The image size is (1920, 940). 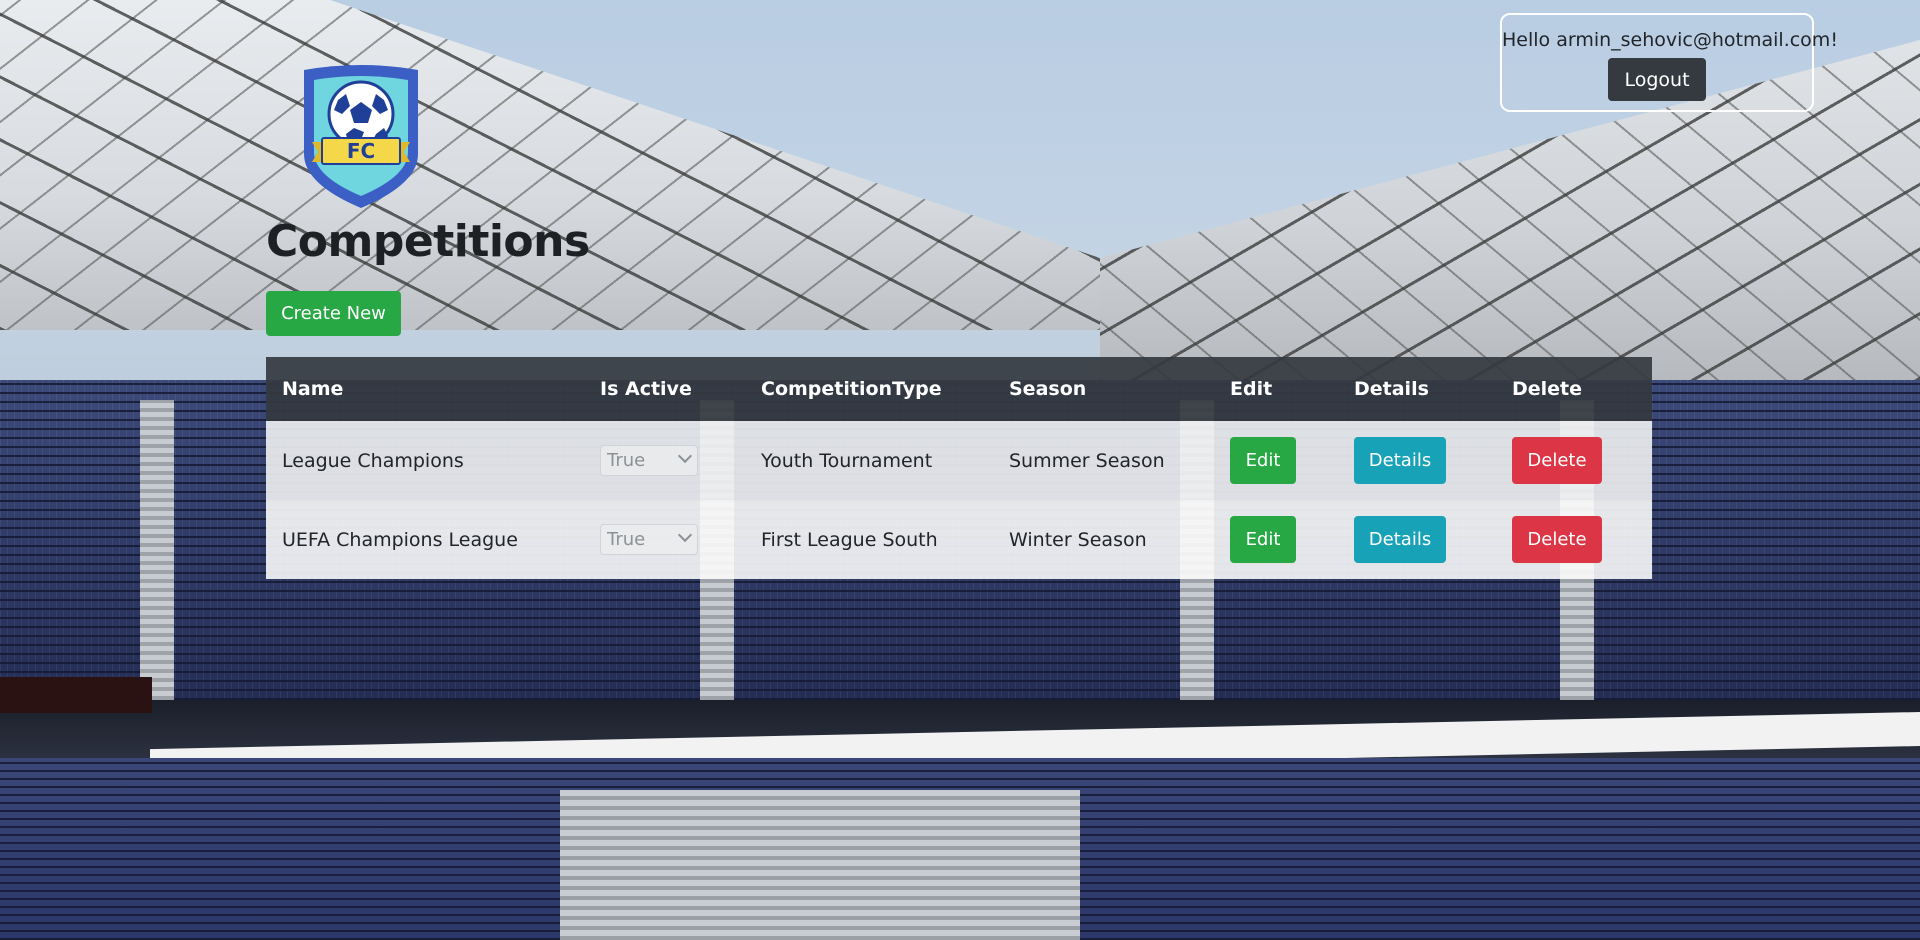 I want to click on fc-logo: FC, so click(x=361, y=136).